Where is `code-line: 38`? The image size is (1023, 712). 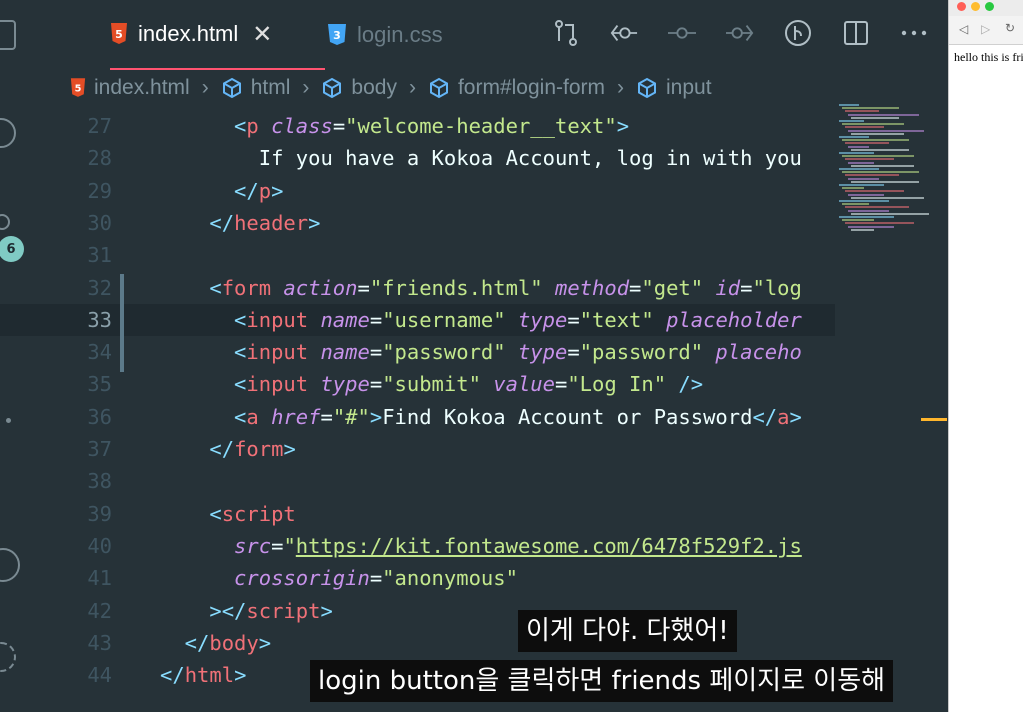
code-line: 38 is located at coordinates (417, 481).